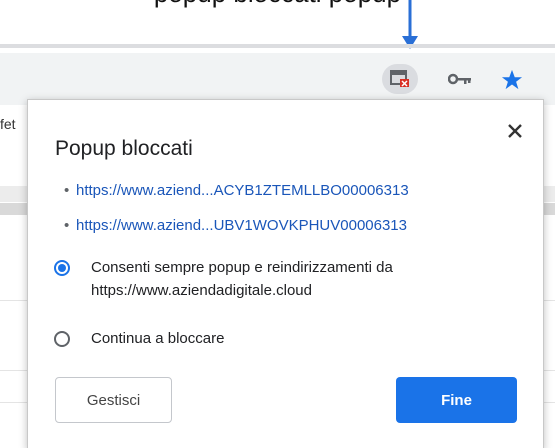 This screenshot has height=448, width=555. I want to click on password-key-button, so click(460, 79).